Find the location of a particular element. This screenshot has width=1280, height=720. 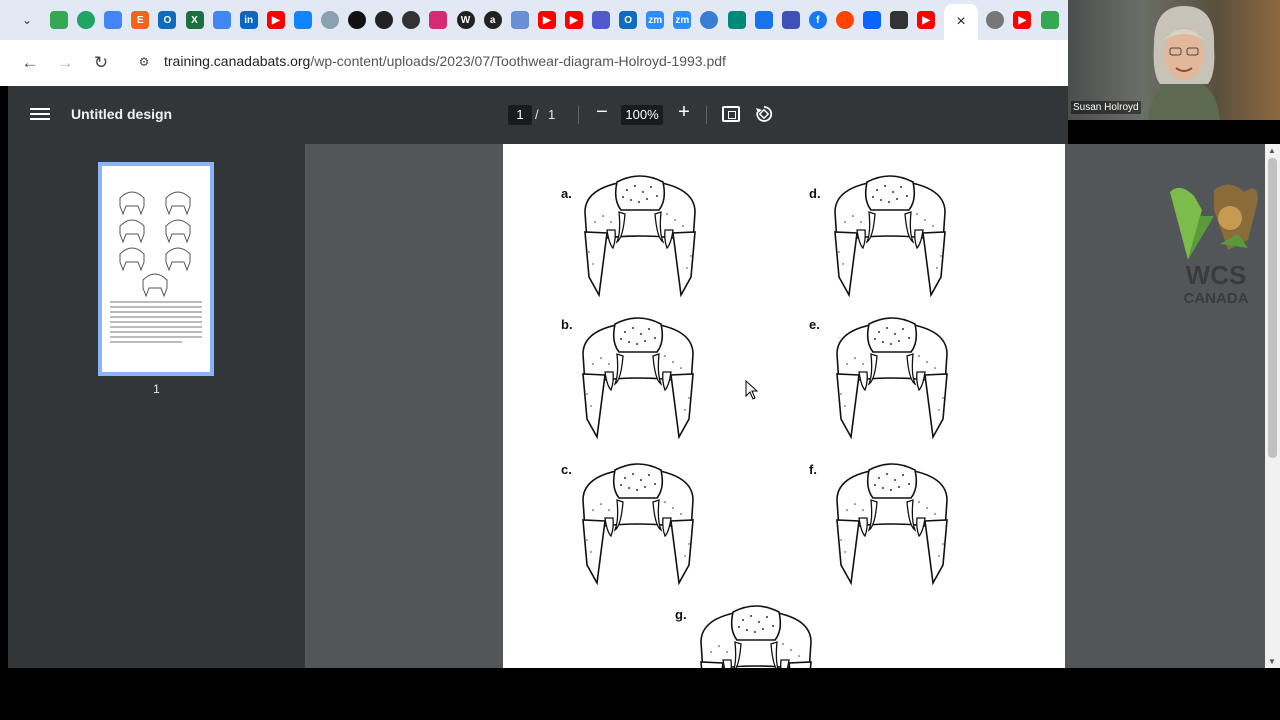

zoom-input: 100% is located at coordinates (642, 115).